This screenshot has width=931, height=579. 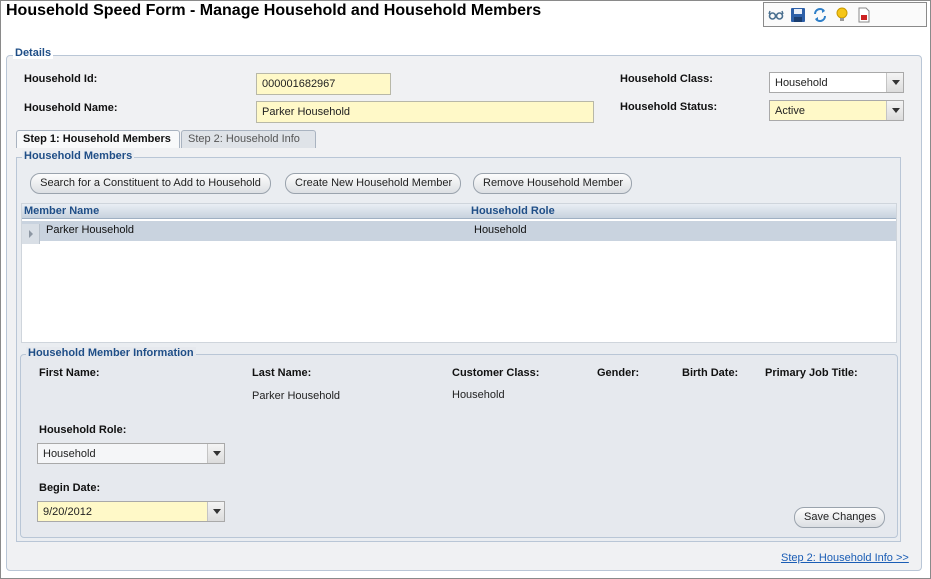 I want to click on cell-member-name: Parker Household, so click(x=90, y=230).